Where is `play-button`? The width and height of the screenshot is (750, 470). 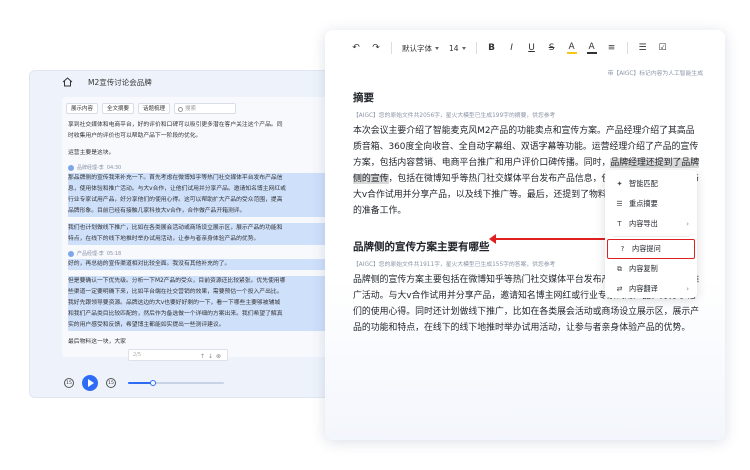
play-button is located at coordinates (90, 383).